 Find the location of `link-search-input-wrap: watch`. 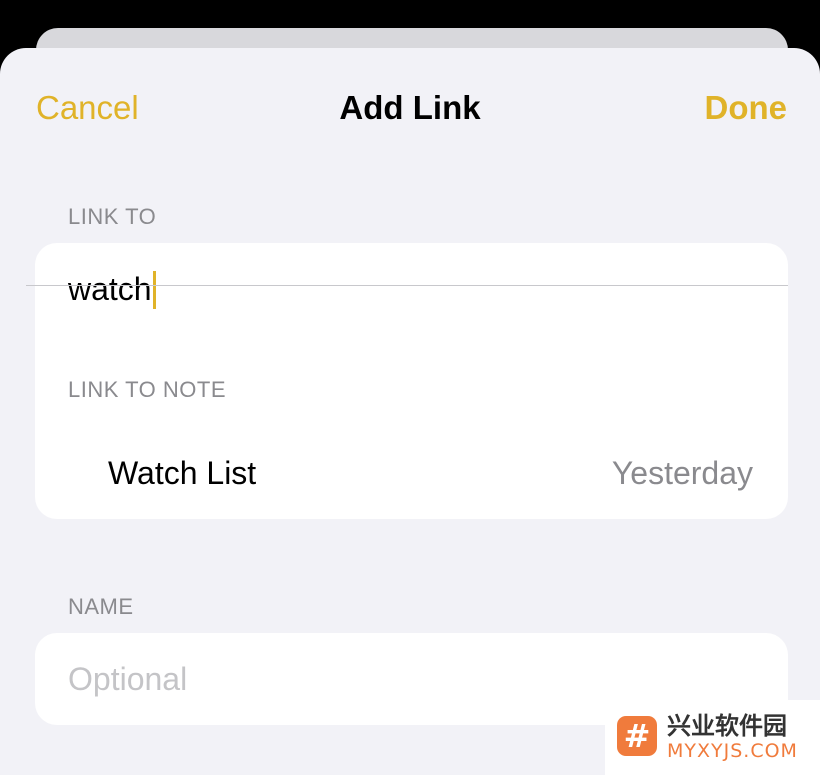

link-search-input-wrap: watch is located at coordinates (112, 290).